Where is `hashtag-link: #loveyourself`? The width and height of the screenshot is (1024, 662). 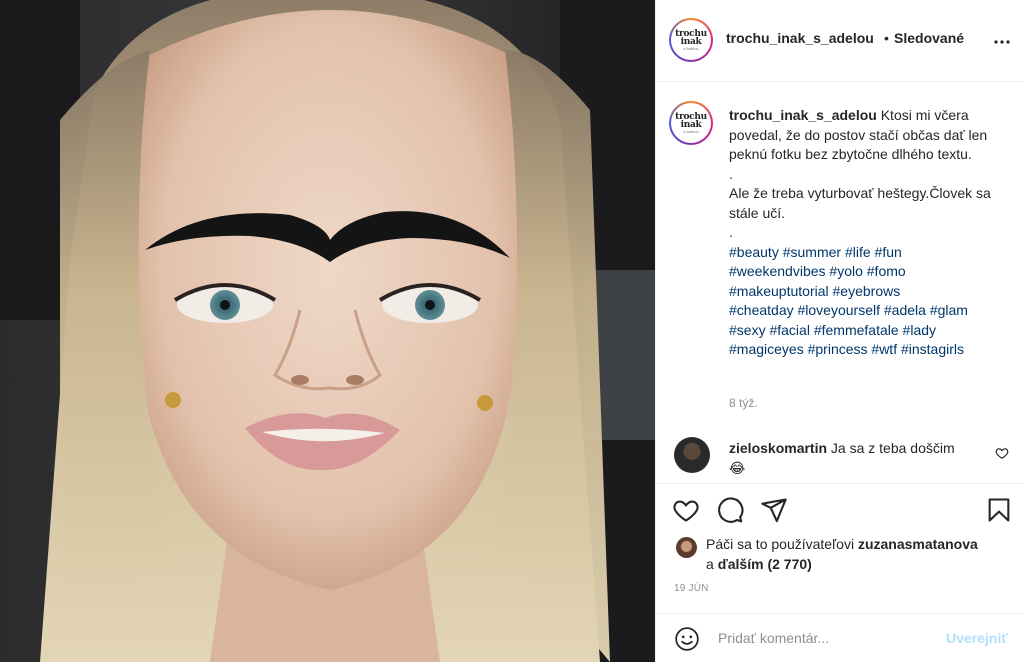
hashtag-link: #loveyourself is located at coordinates (839, 310).